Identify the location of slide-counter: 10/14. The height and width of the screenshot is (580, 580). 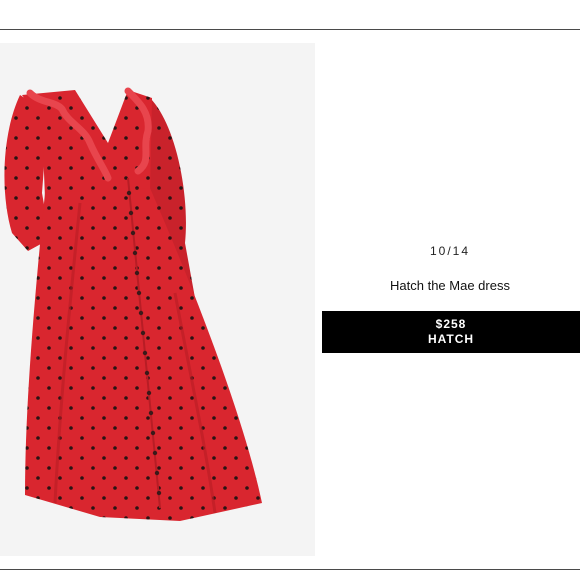
(450, 251).